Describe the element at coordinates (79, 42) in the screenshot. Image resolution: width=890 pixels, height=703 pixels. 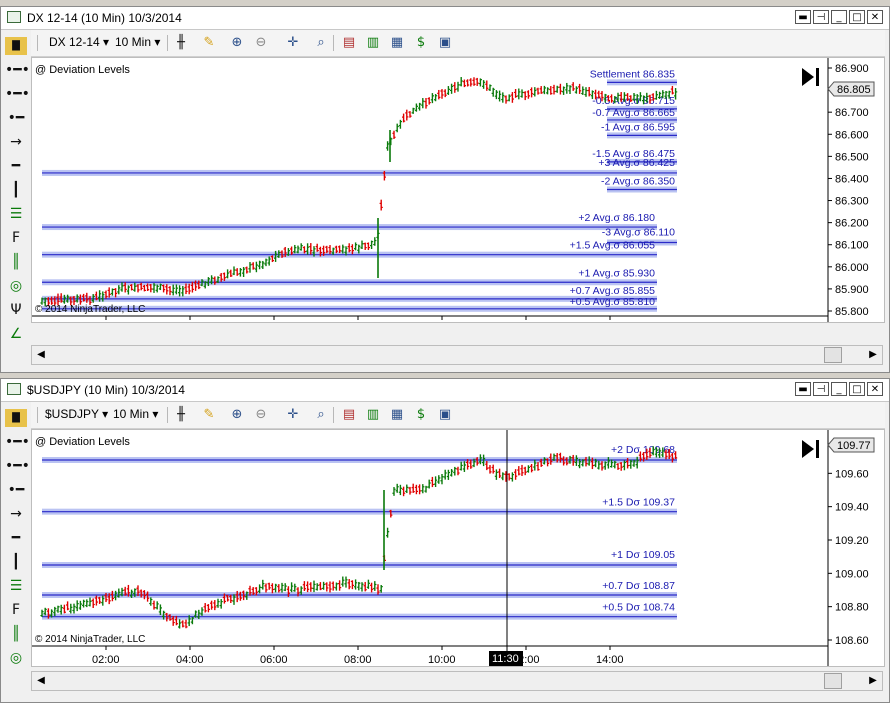
I see `instrument-selector: DX 12-14 ▾` at that location.